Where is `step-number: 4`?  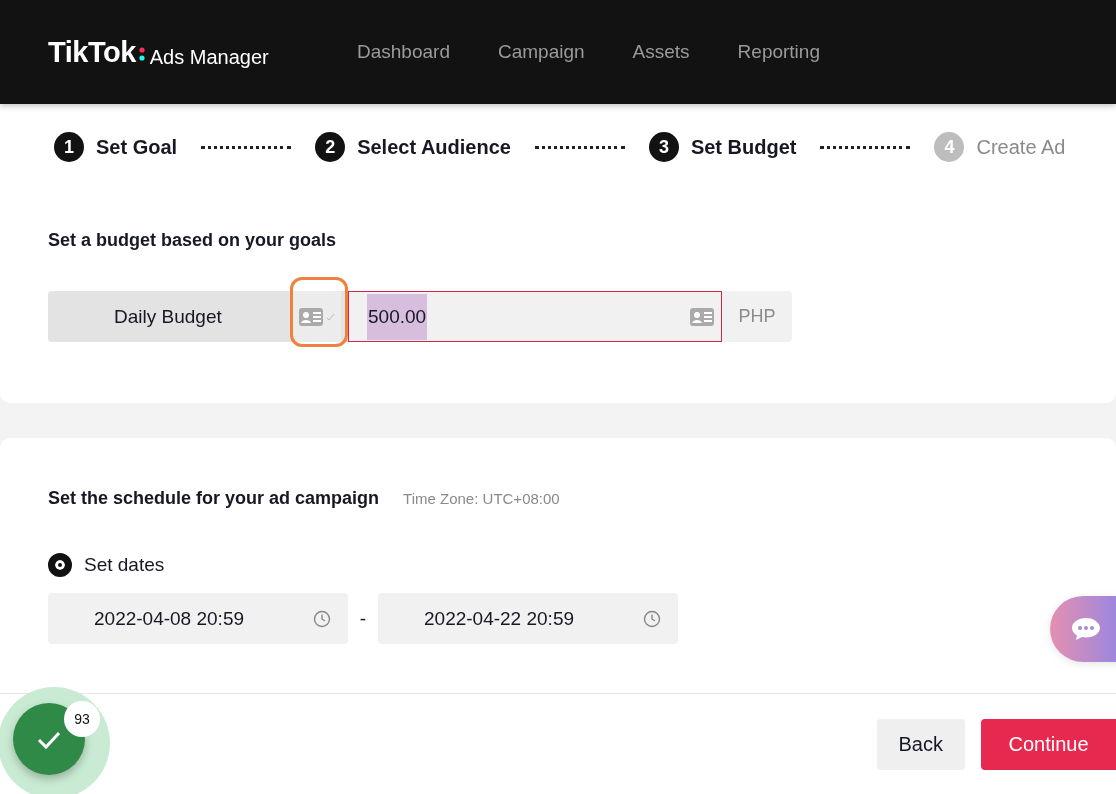 step-number: 4 is located at coordinates (949, 147).